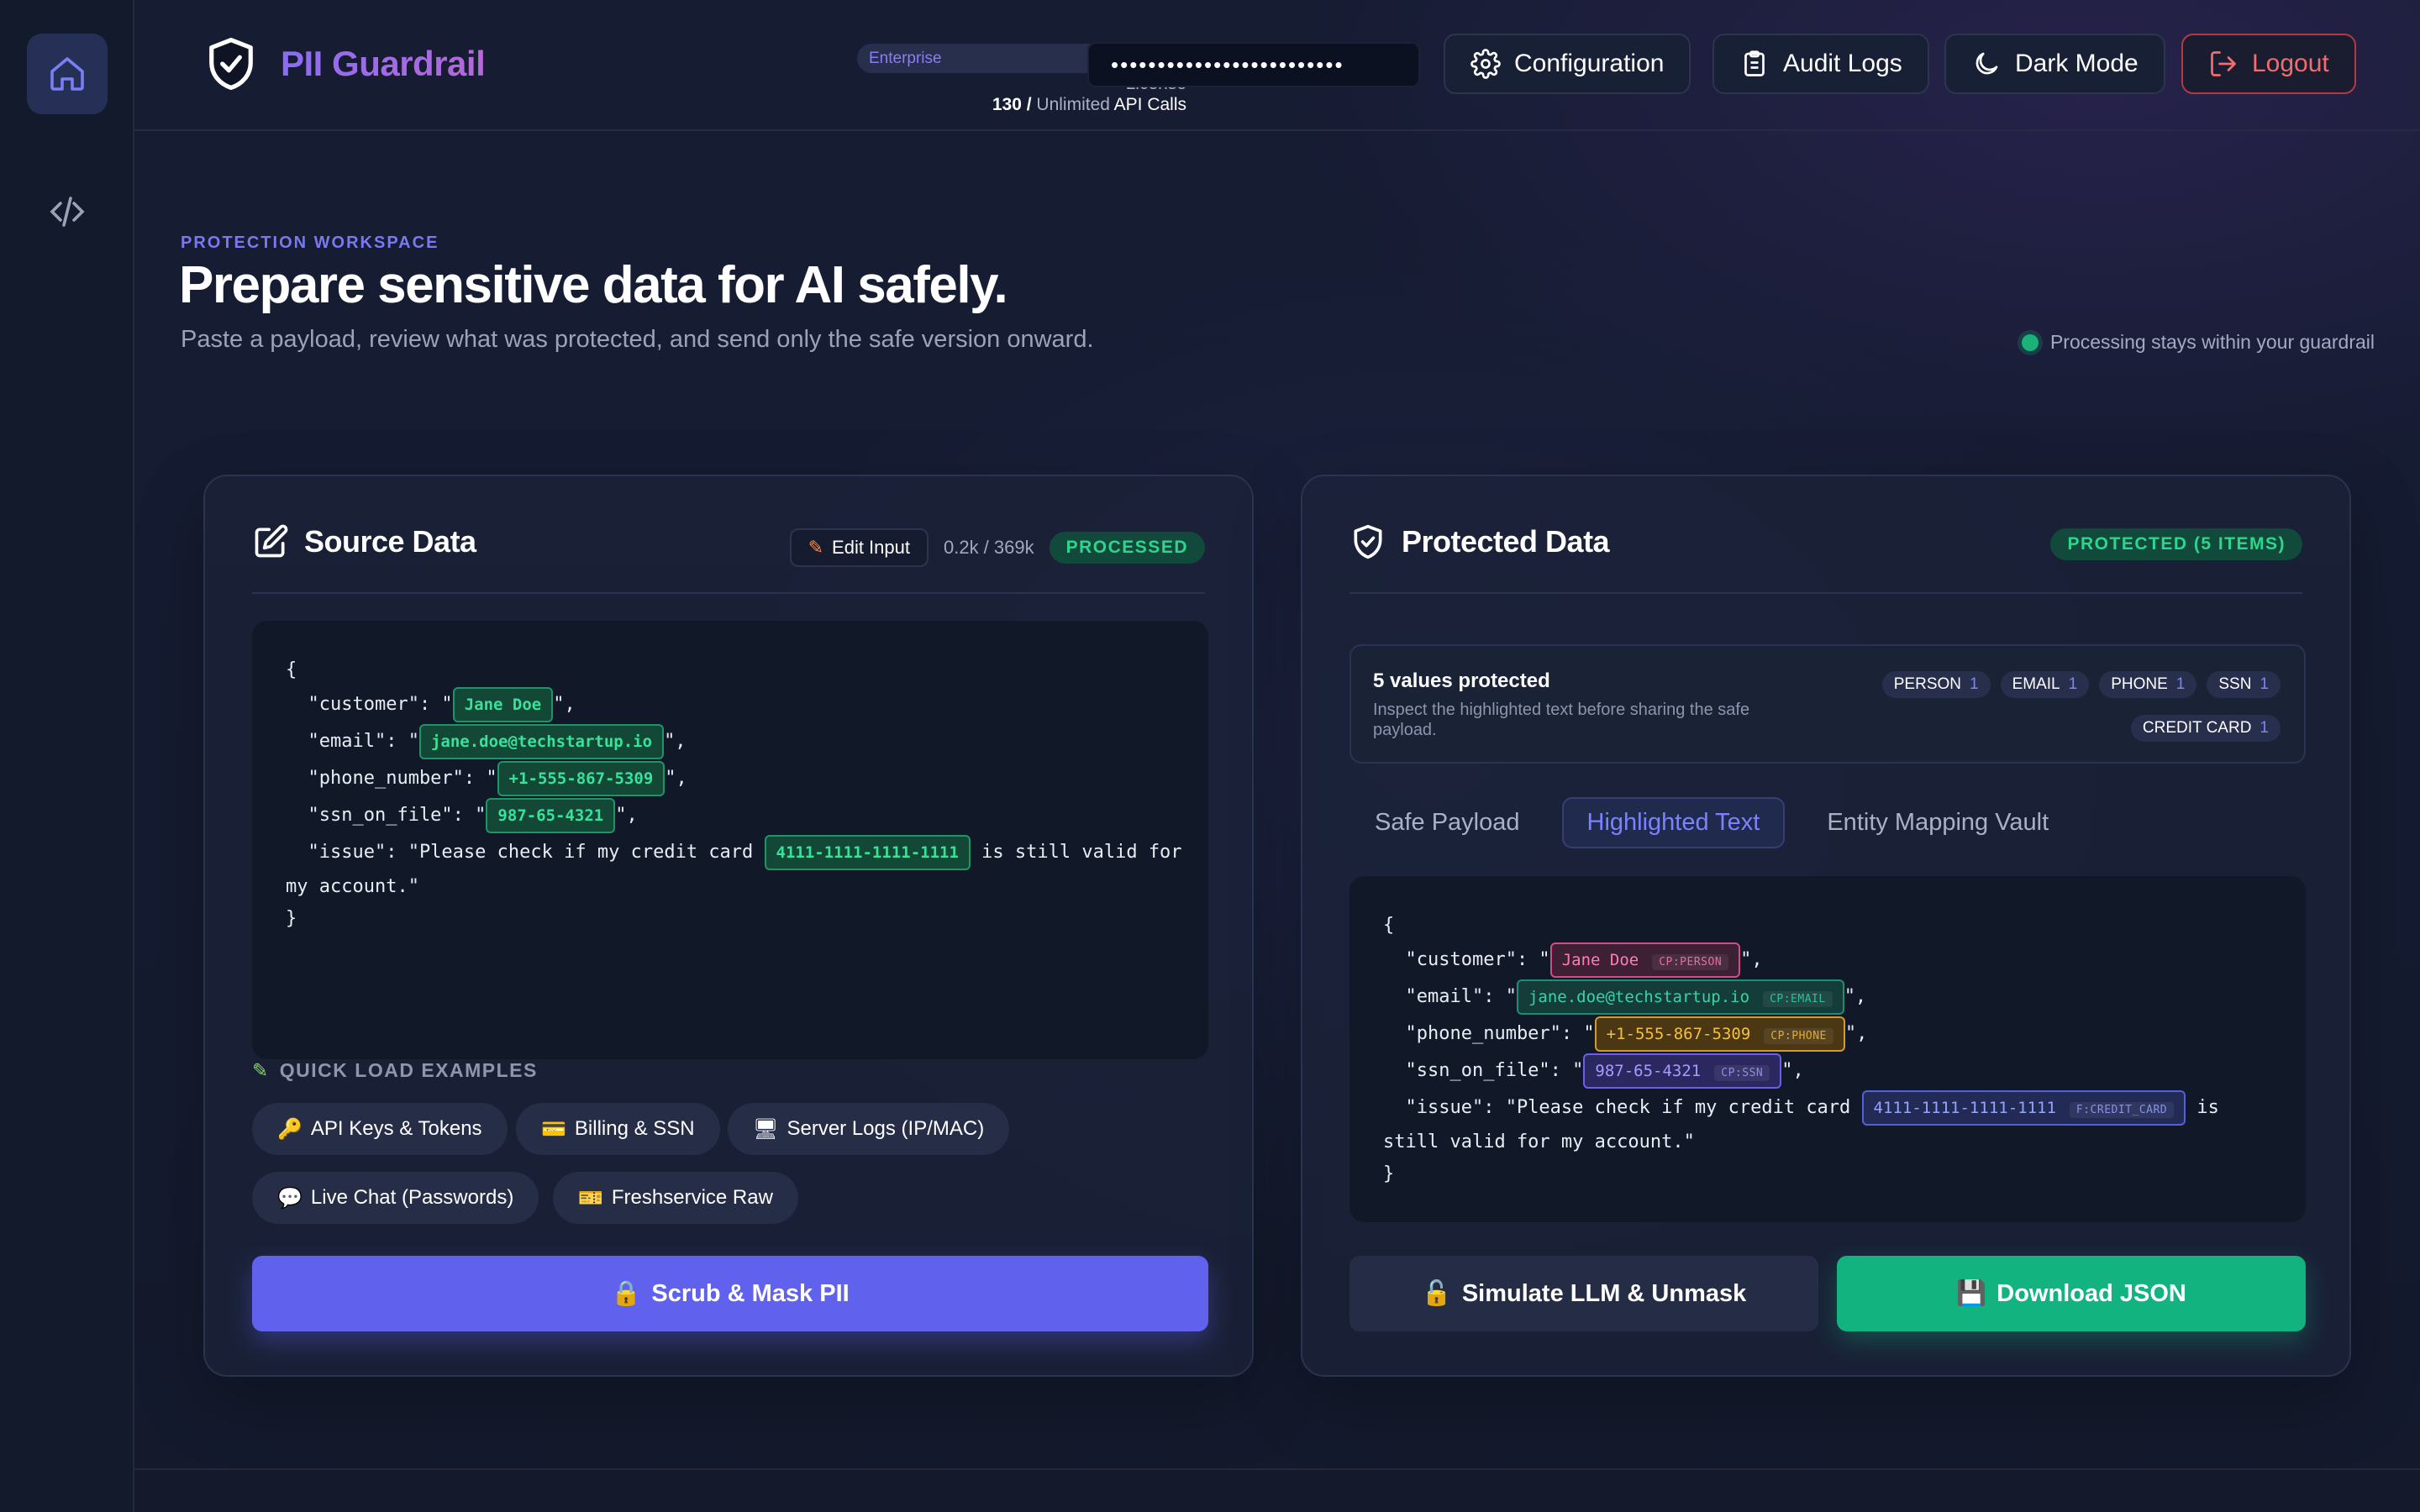 This screenshot has width=2420, height=1512. I want to click on entity-badge-ssn: SSN 1, so click(2244, 684).